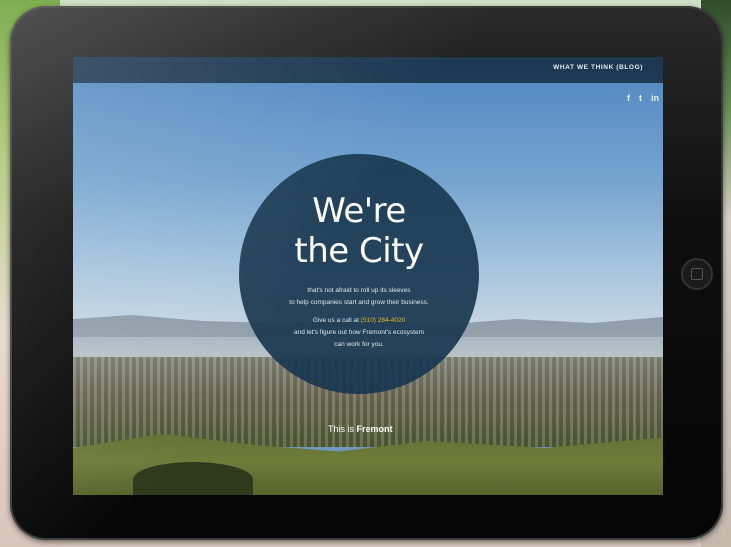 This screenshot has height=547, width=731. What do you see at coordinates (368, 70) in the screenshot?
I see `top-nav-bar: WHAT WE THINK (BLOG)` at bounding box center [368, 70].